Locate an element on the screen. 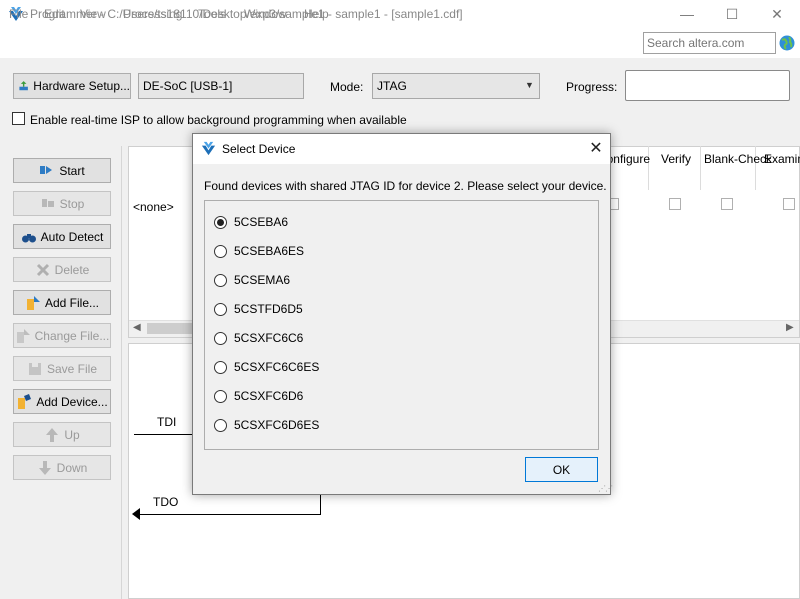 The height and width of the screenshot is (599, 800). save-file-label: Save File is located at coordinates (72, 368).